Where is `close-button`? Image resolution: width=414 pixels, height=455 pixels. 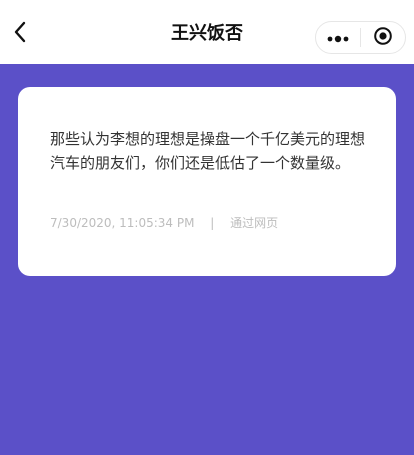
close-button is located at coordinates (383, 37).